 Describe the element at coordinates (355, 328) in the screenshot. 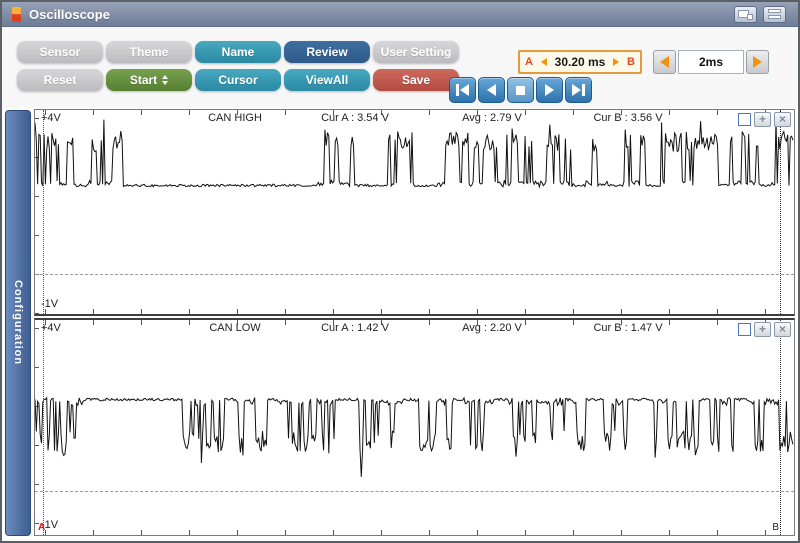

I see `cursor-a-measurement: Cur A : 1.42 V` at that location.